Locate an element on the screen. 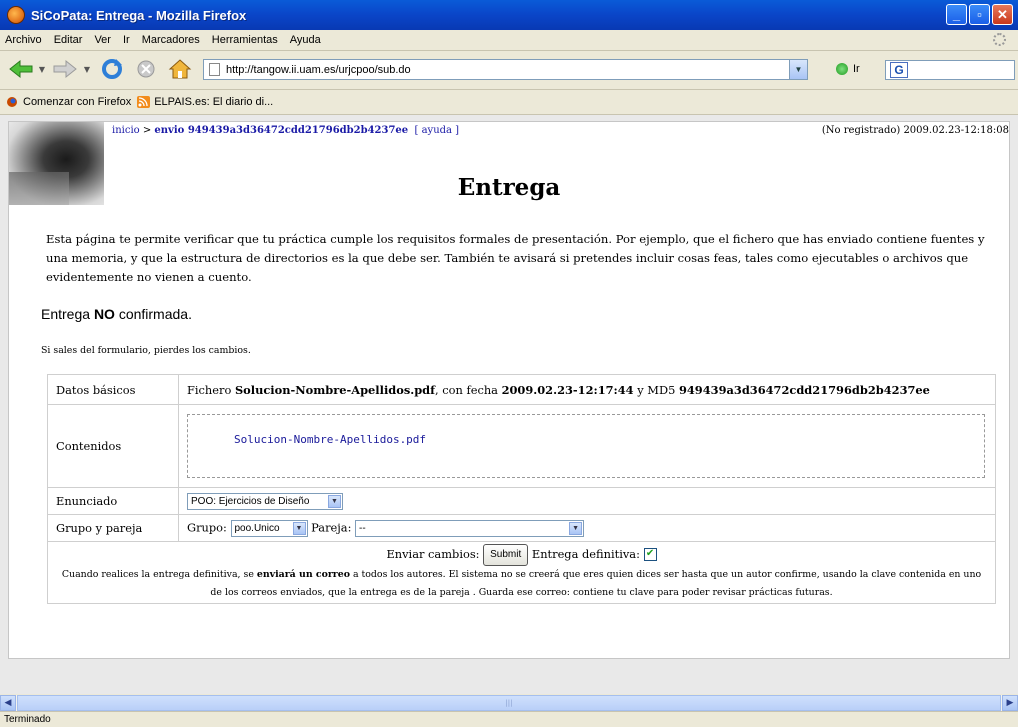  scroll-left-button: ◀ is located at coordinates (8, 703).